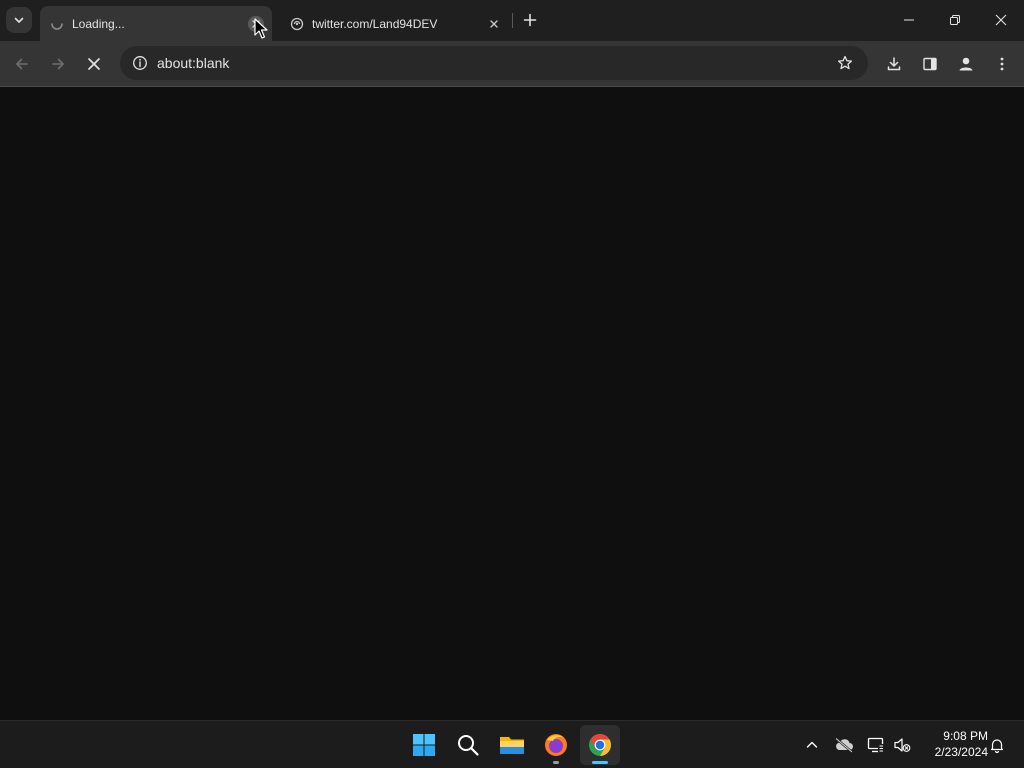 Image resolution: width=1024 pixels, height=768 pixels. I want to click on address-bar, so click(494, 63).